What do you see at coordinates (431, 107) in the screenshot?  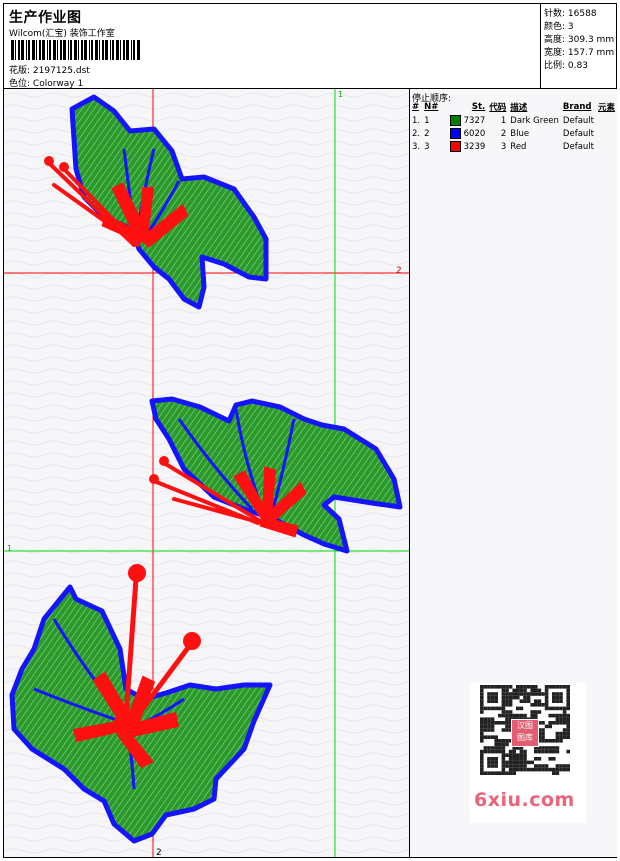 I see `col-header-n: N#` at bounding box center [431, 107].